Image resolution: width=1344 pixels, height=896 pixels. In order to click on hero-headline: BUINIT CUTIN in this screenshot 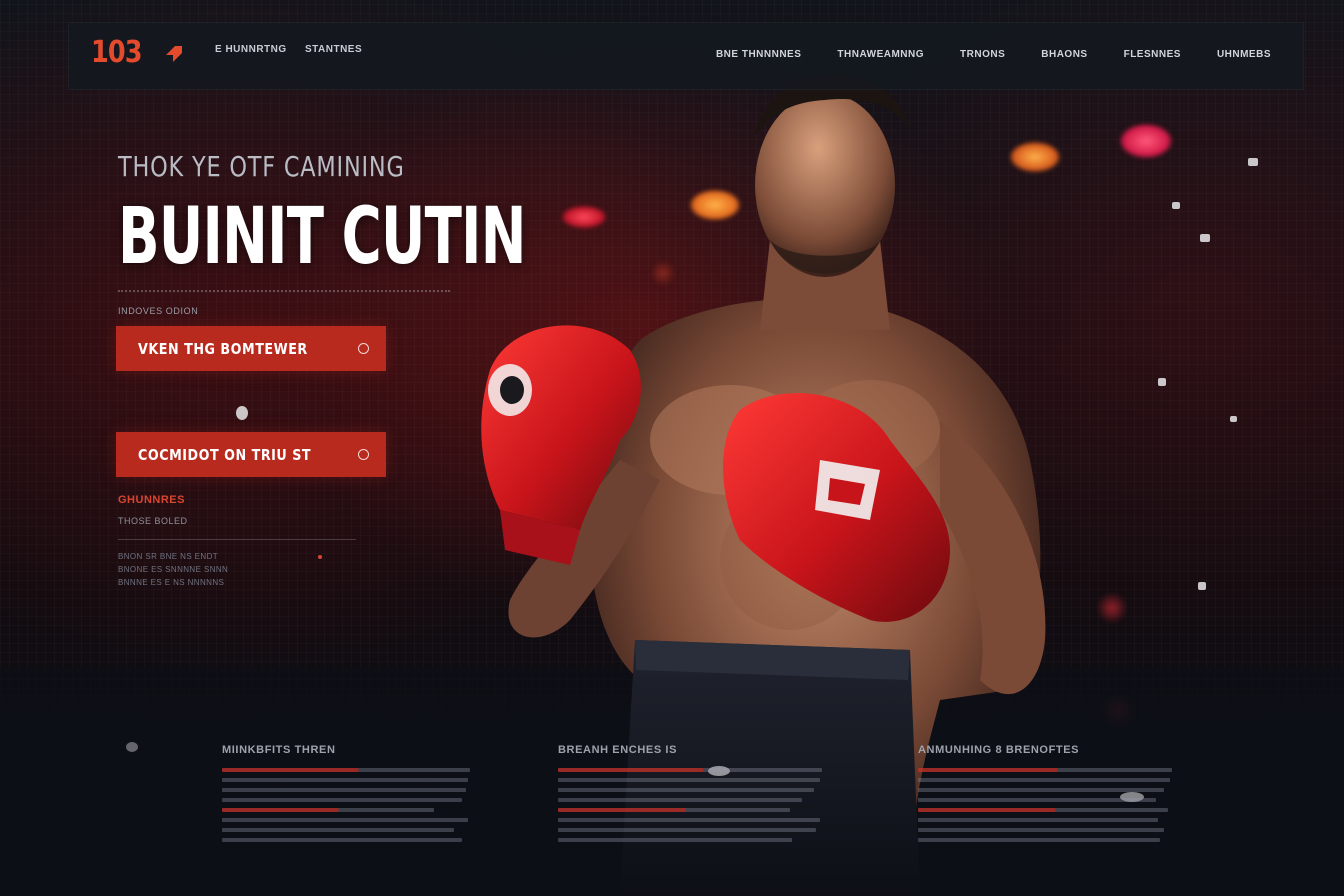, I will do `click(322, 237)`.